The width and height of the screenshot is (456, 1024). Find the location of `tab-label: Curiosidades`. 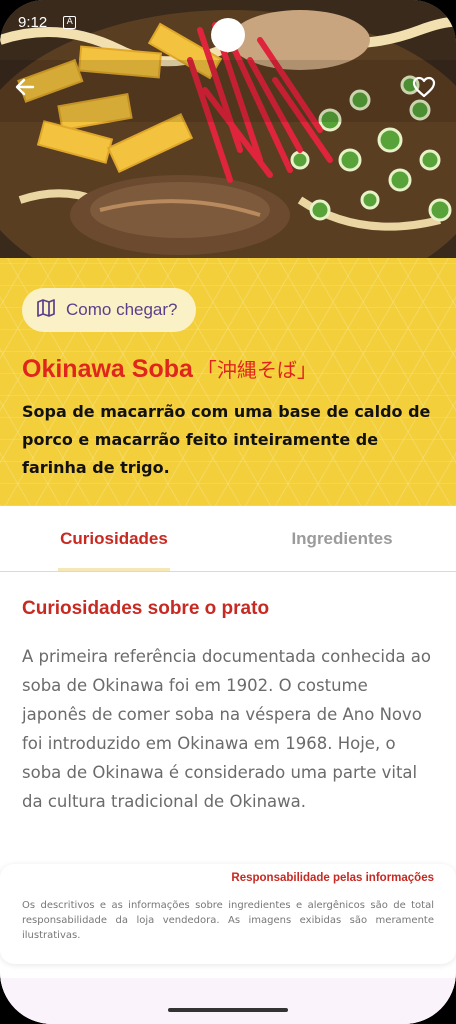

tab-label: Curiosidades is located at coordinates (114, 538).